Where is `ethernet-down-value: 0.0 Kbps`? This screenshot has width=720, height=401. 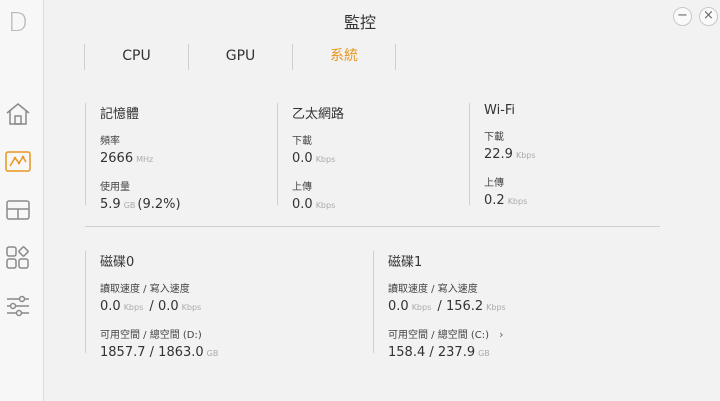
ethernet-down-value: 0.0 Kbps is located at coordinates (314, 158).